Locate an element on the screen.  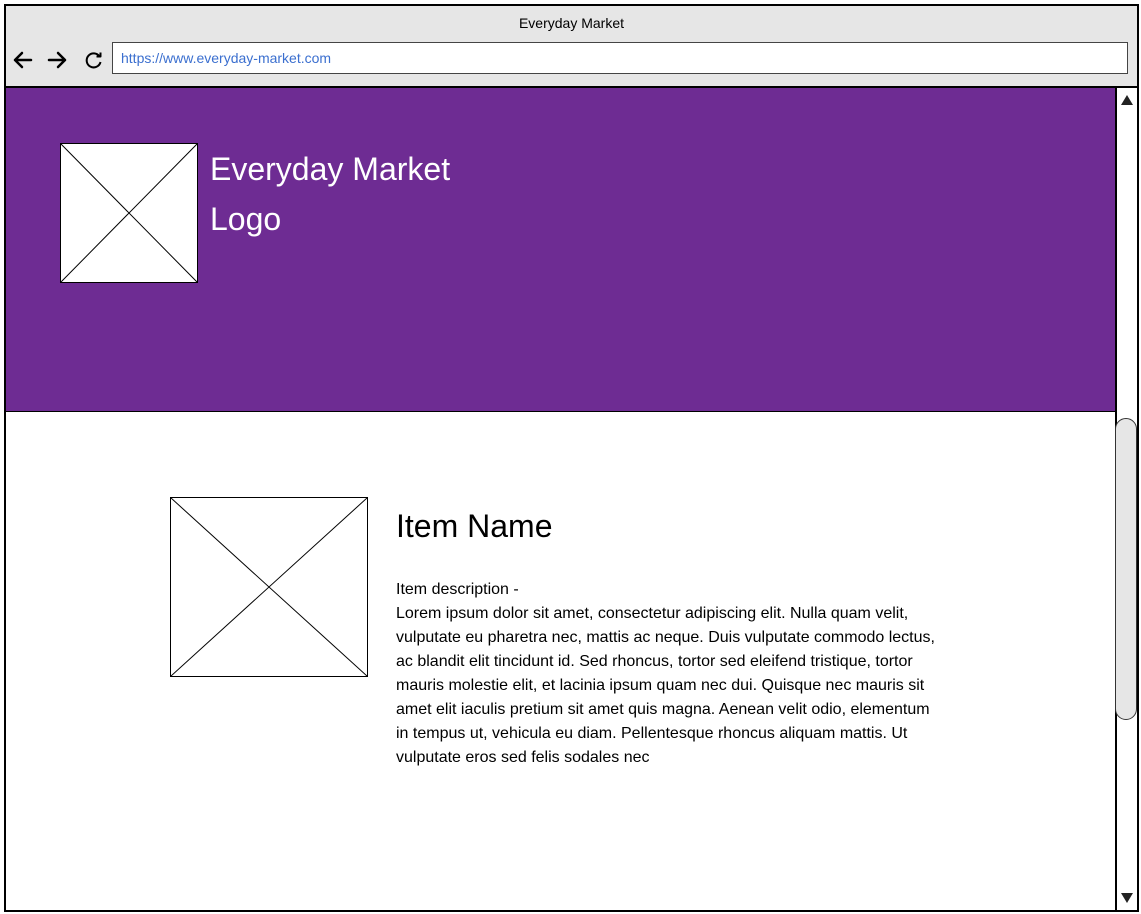
reload-icon is located at coordinates (94, 60).